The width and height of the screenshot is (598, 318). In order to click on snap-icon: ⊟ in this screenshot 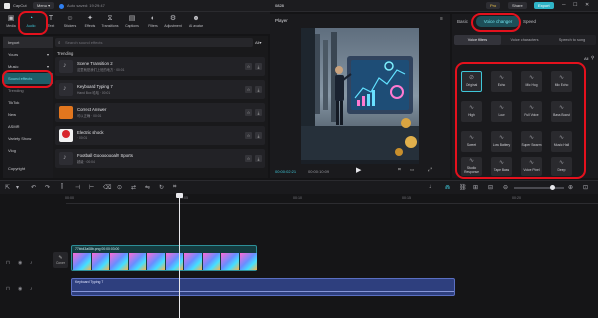, I will do `click(490, 187)`.